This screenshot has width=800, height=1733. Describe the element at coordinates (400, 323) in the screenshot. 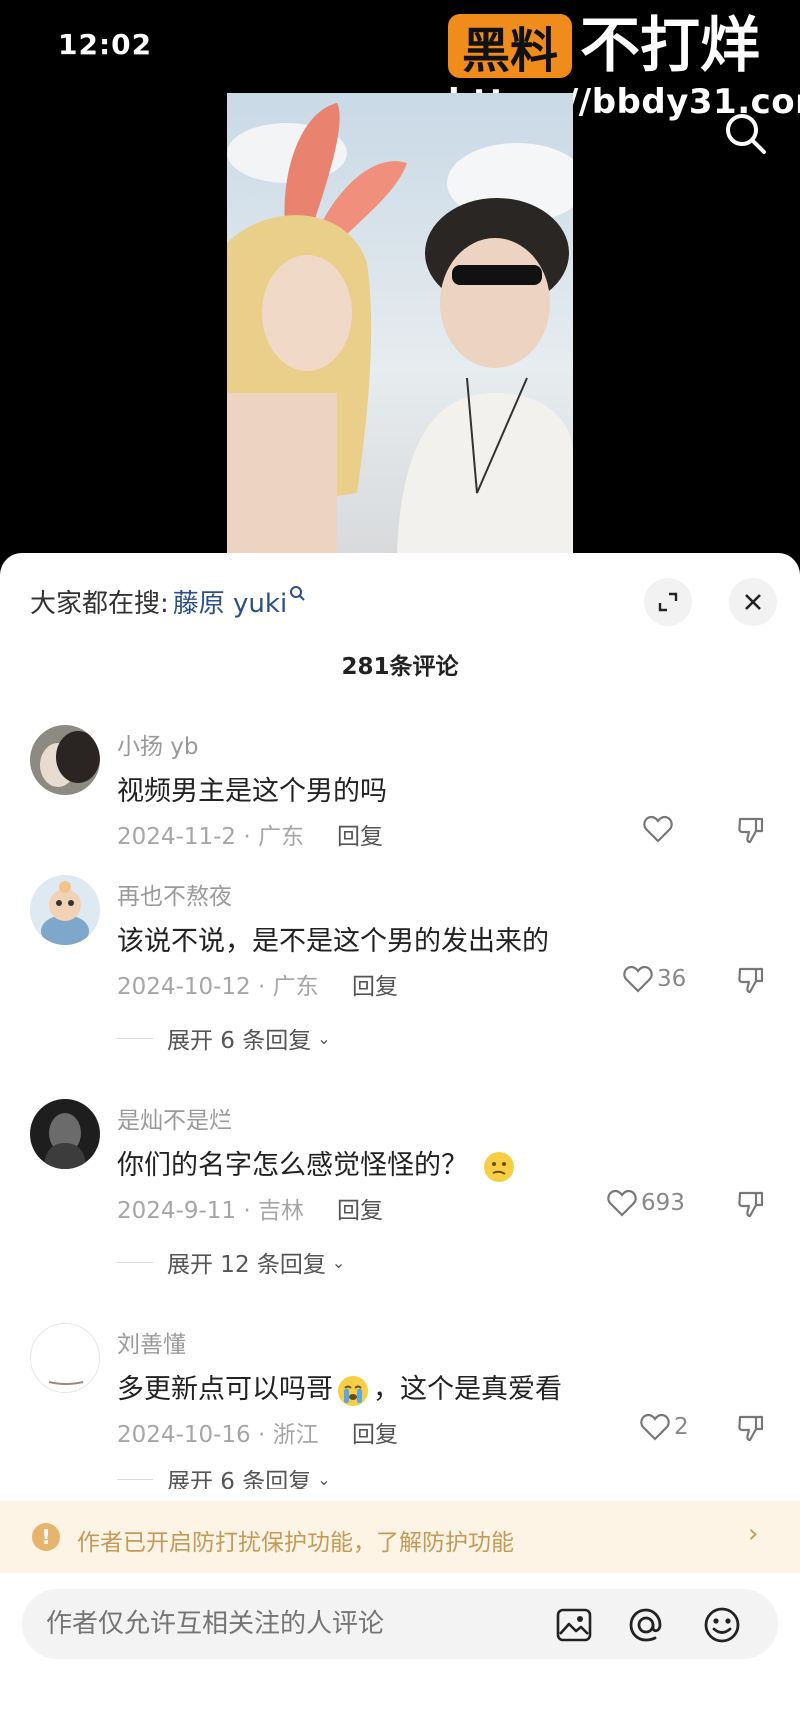

I see `video-player` at that location.